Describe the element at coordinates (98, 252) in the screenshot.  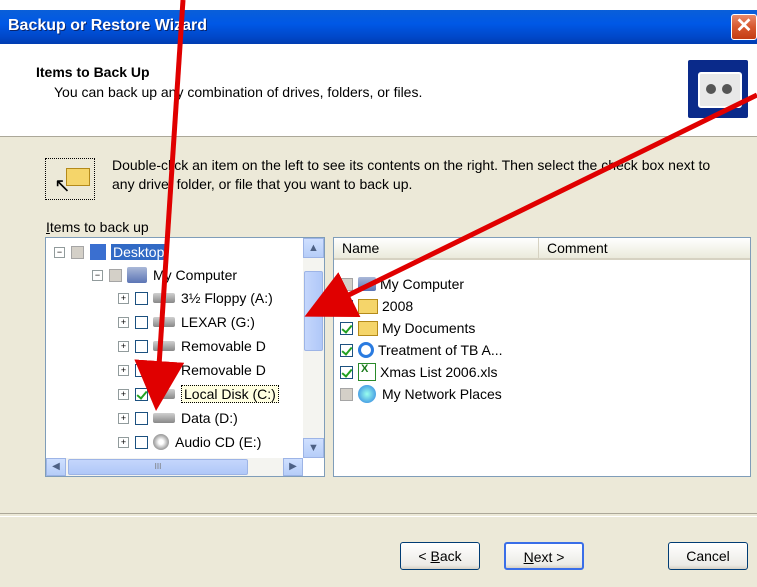
I see `desktop-icon` at that location.